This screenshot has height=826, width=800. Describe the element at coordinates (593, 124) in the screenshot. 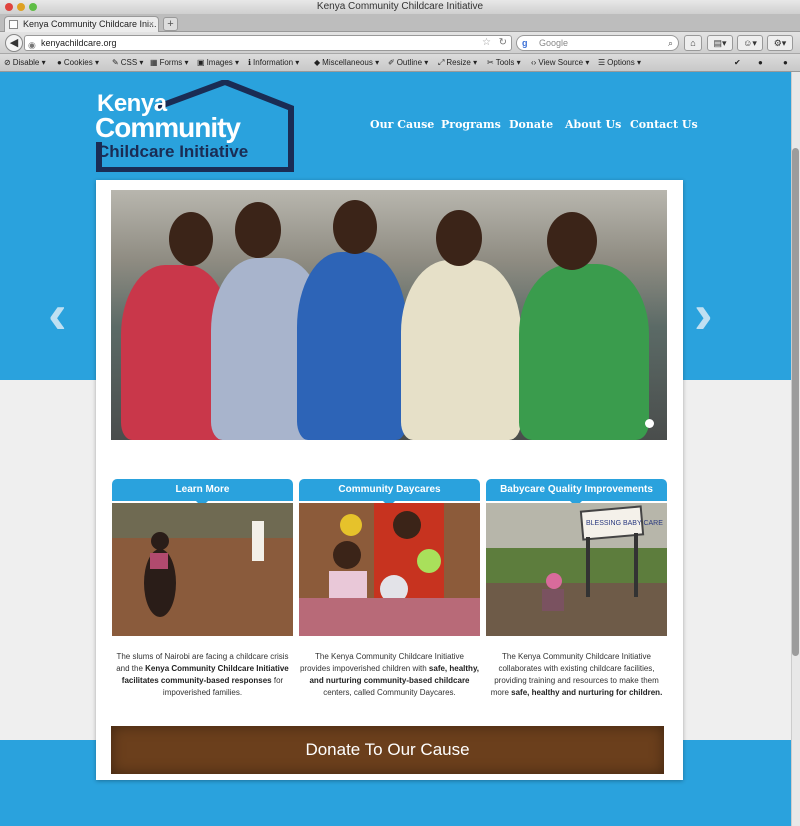

I see `nav-about-us: About Us` at that location.